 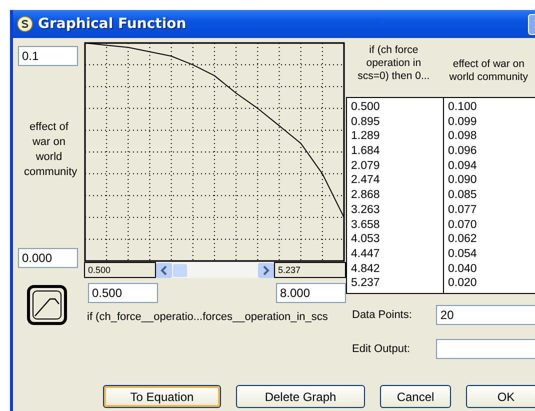 I want to click on dialog-button: Delete Graph, so click(x=300, y=396).